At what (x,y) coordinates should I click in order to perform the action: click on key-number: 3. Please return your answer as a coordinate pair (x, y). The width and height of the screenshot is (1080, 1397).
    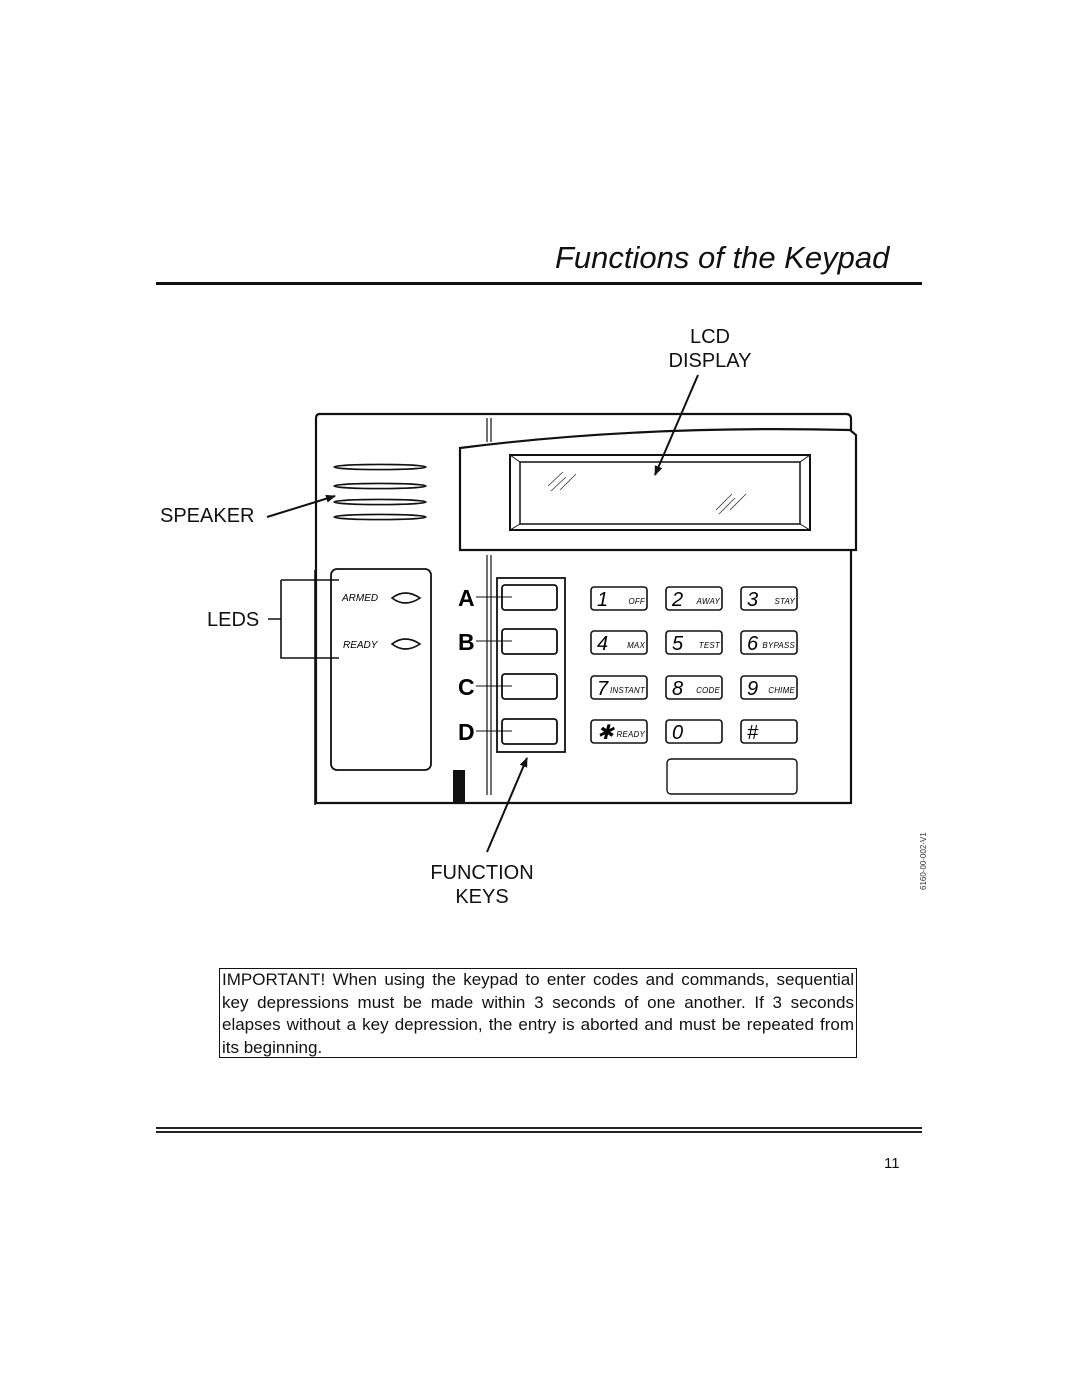
    Looking at the image, I should click on (752, 600).